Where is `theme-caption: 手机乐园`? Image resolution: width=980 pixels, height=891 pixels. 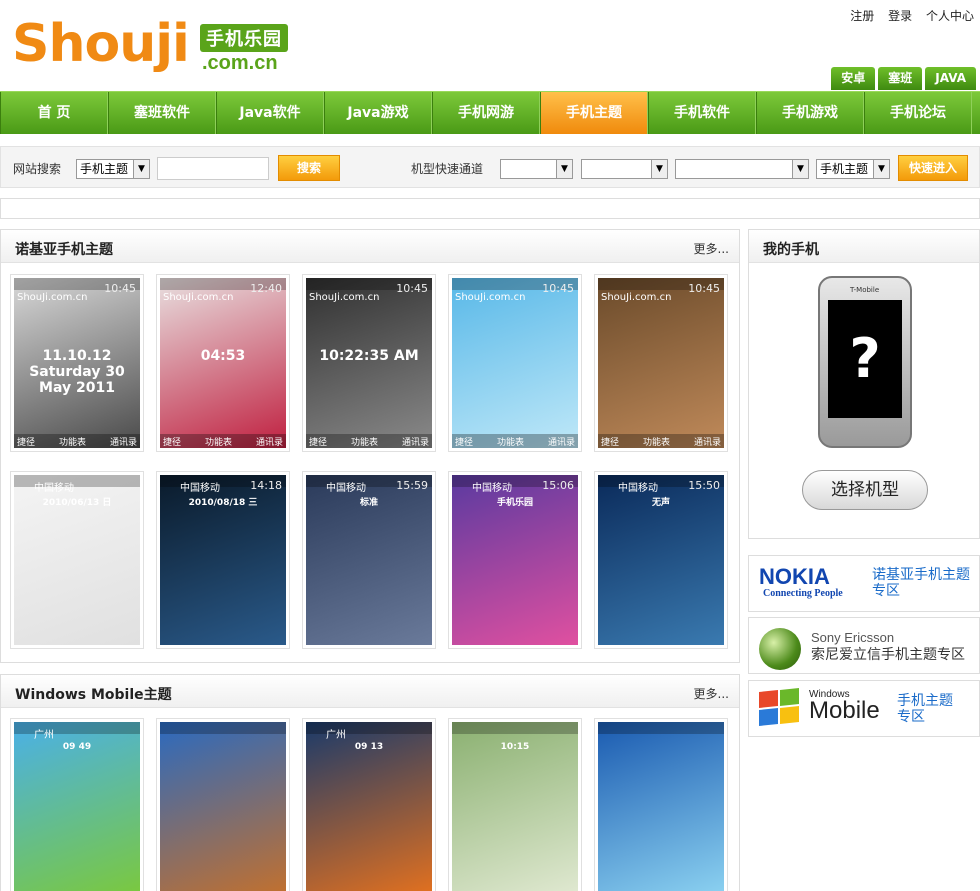 theme-caption: 手机乐园 is located at coordinates (514, 503).